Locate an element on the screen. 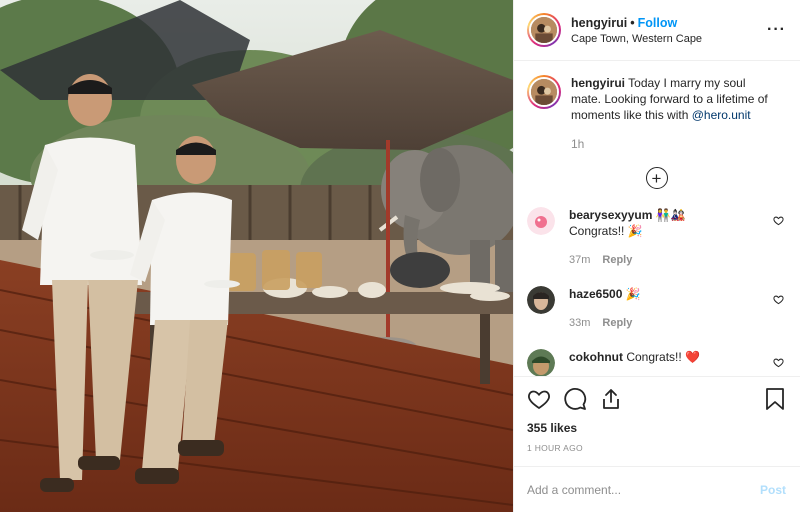  comment-time: 37m is located at coordinates (579, 260).